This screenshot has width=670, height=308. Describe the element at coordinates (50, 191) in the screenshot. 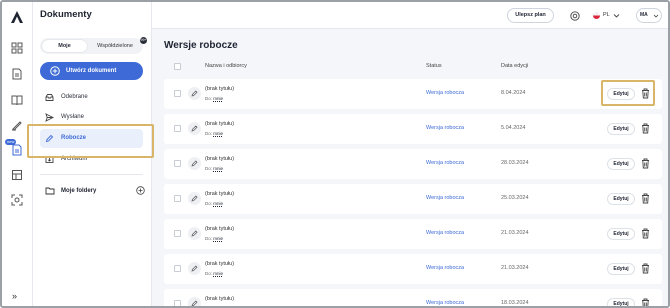

I see `folder-icon` at that location.